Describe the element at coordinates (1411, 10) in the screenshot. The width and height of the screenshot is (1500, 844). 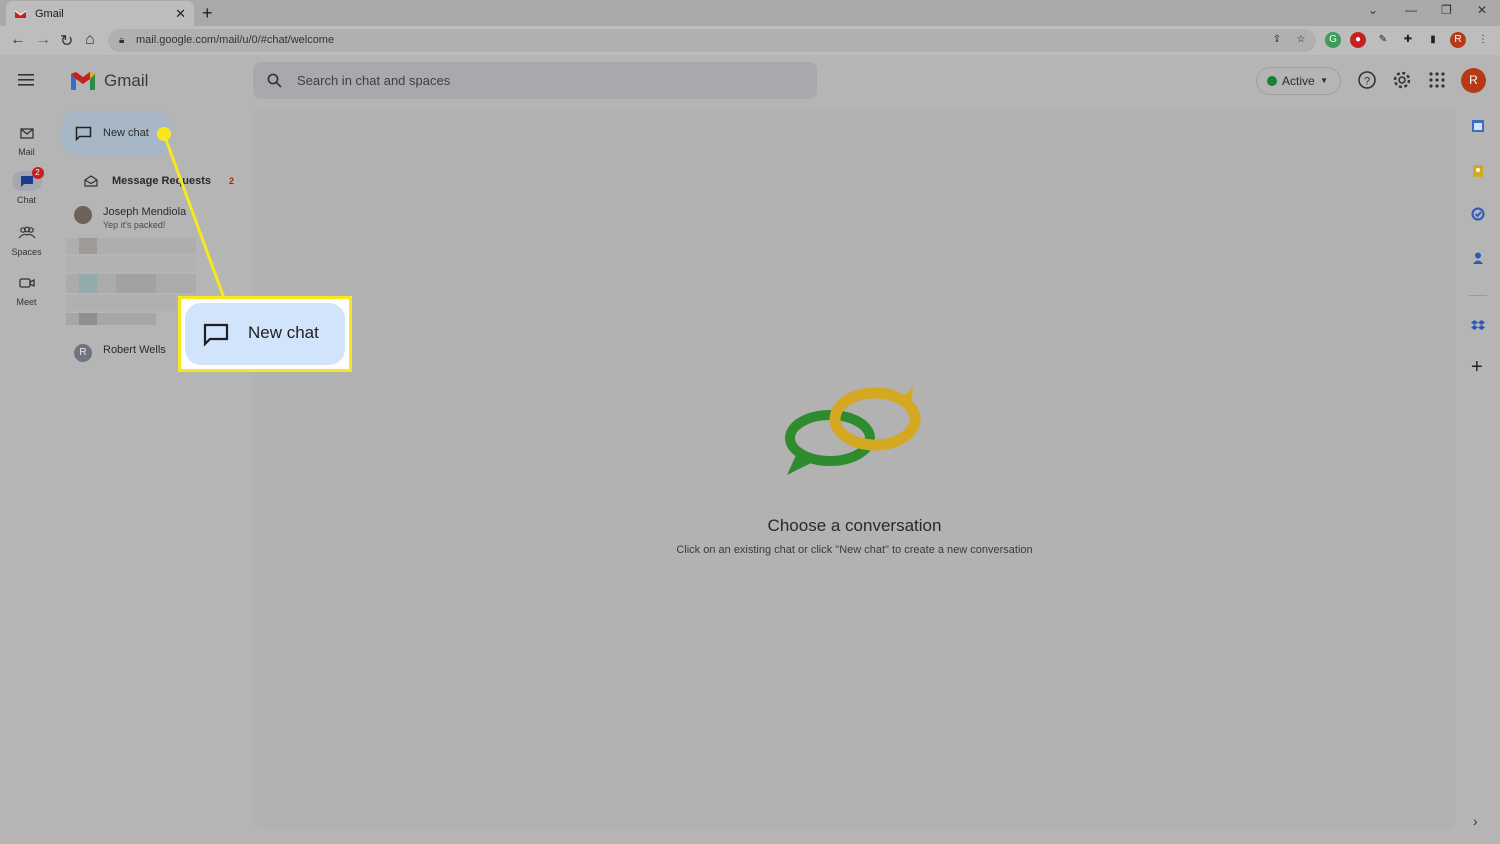
I see `minimize-icon: —` at that location.